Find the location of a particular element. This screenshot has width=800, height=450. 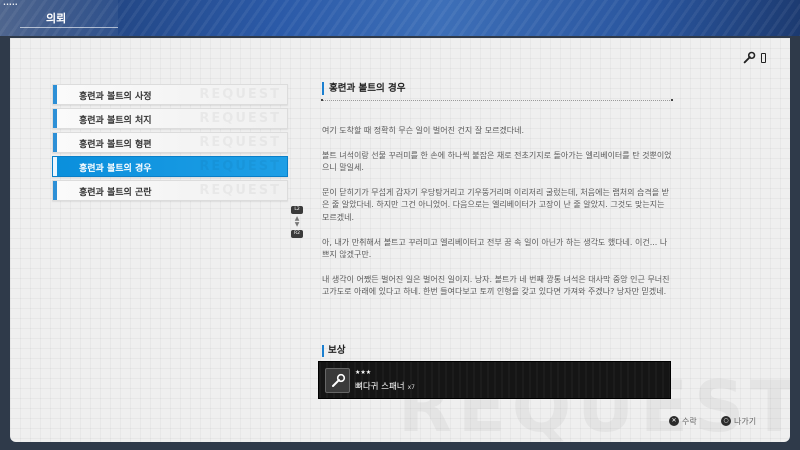

quest-item-label: 홍련과 볼트의 형편 is located at coordinates (115, 145).